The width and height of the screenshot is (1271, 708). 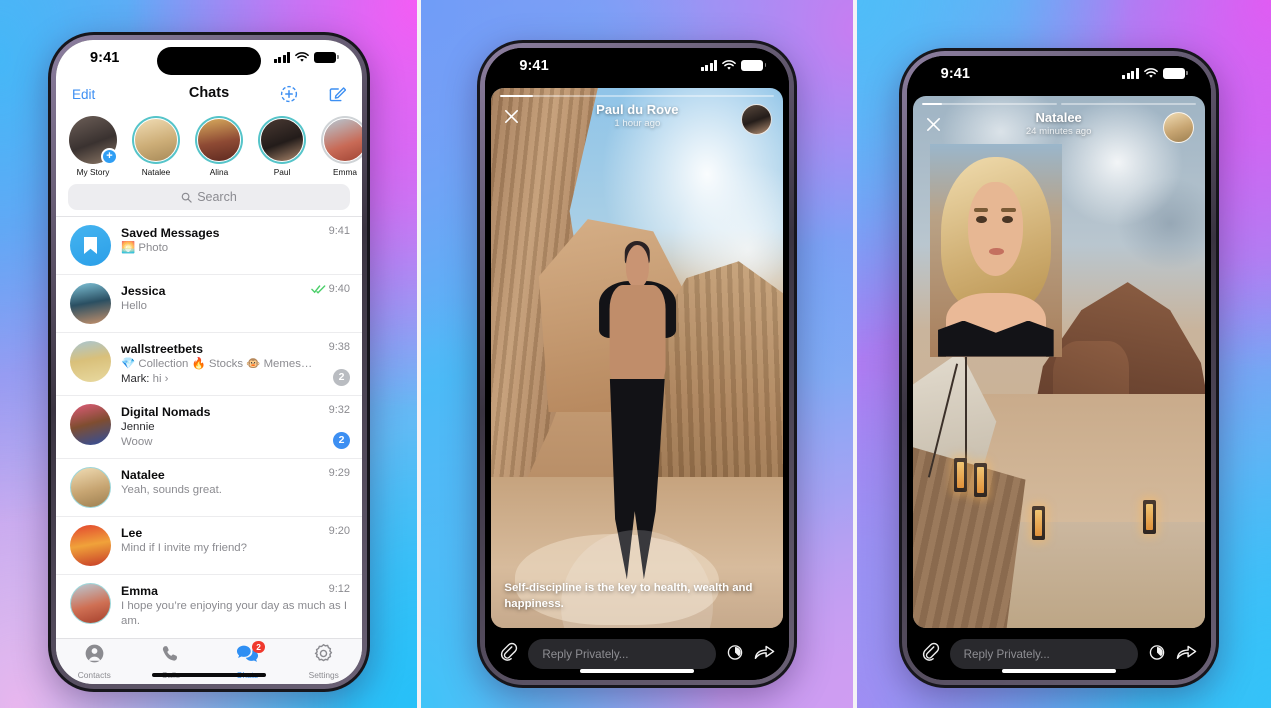 I want to click on timestamp: 9:29, so click(x=339, y=473).